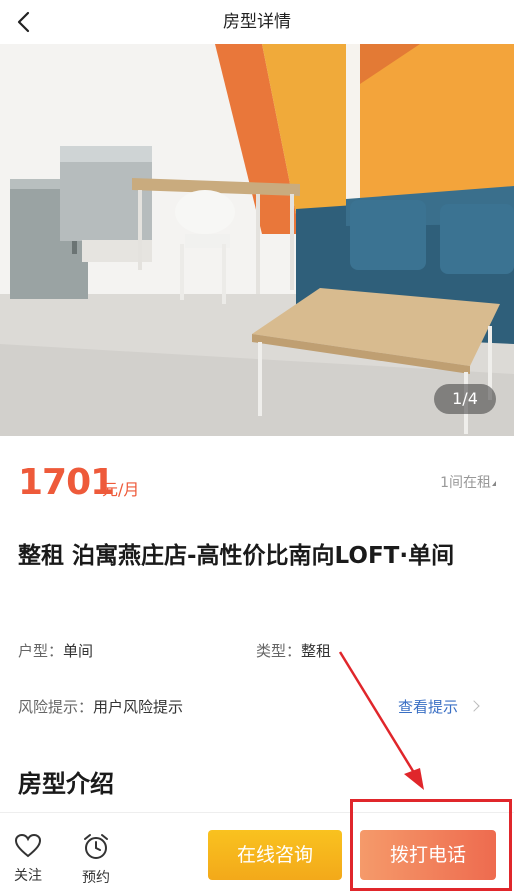 Image resolution: width=514 pixels, height=894 pixels. Describe the element at coordinates (78, 651) in the screenshot. I see `attr-layout-value: 单间` at that location.